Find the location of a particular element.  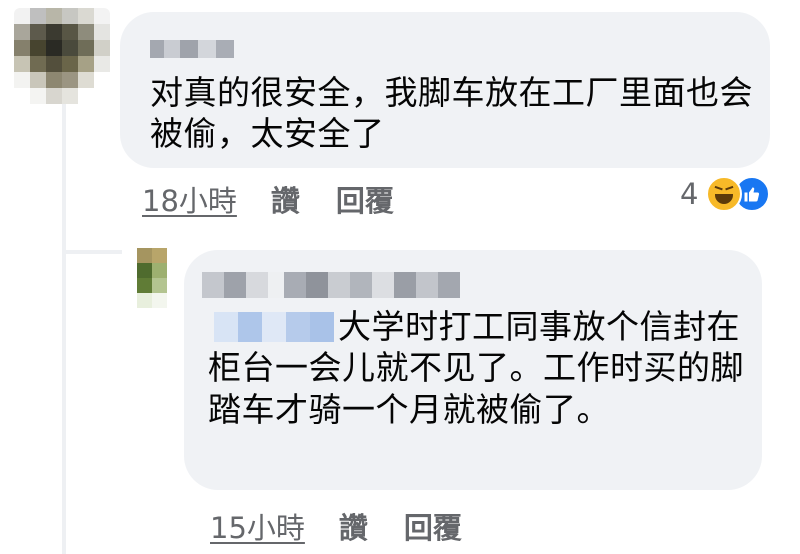

reply-like-button: 讚 is located at coordinates (353, 526).